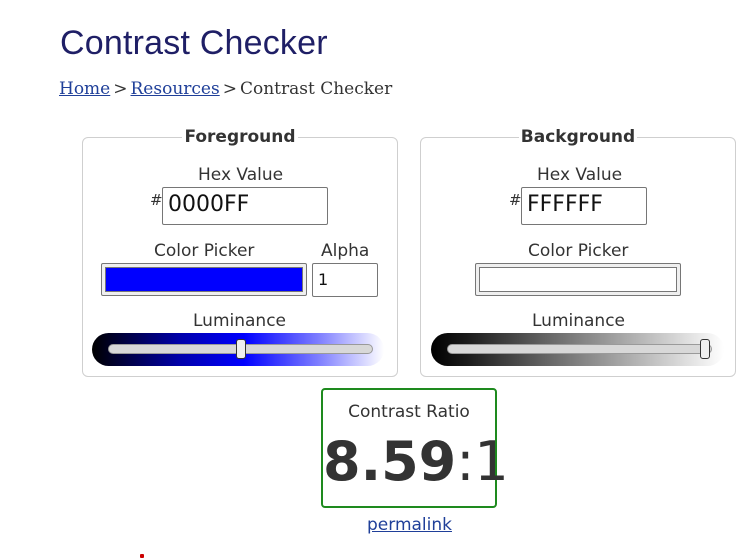 This screenshot has width=754, height=559. Describe the element at coordinates (345, 280) in the screenshot. I see `alpha-input: 1` at that location.